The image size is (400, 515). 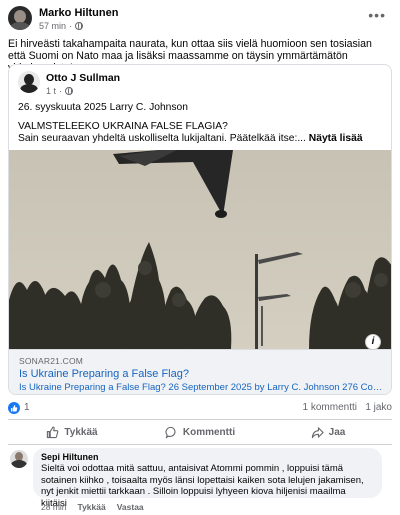 I want to click on thumbs-up-icon, so click(x=53, y=432).